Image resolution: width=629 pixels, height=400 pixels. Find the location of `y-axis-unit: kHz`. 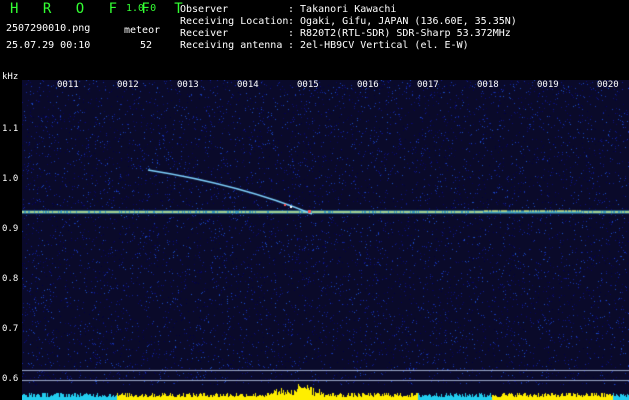

y-axis-unit: kHz is located at coordinates (10, 77).